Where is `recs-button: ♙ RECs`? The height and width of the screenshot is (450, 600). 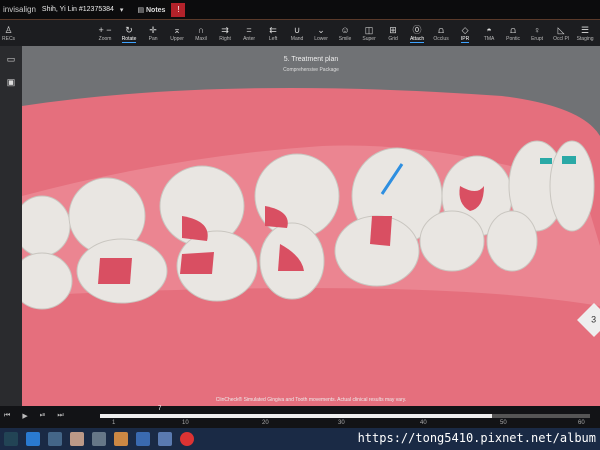
recs-button: ♙ RECs is located at coordinates (8, 33).